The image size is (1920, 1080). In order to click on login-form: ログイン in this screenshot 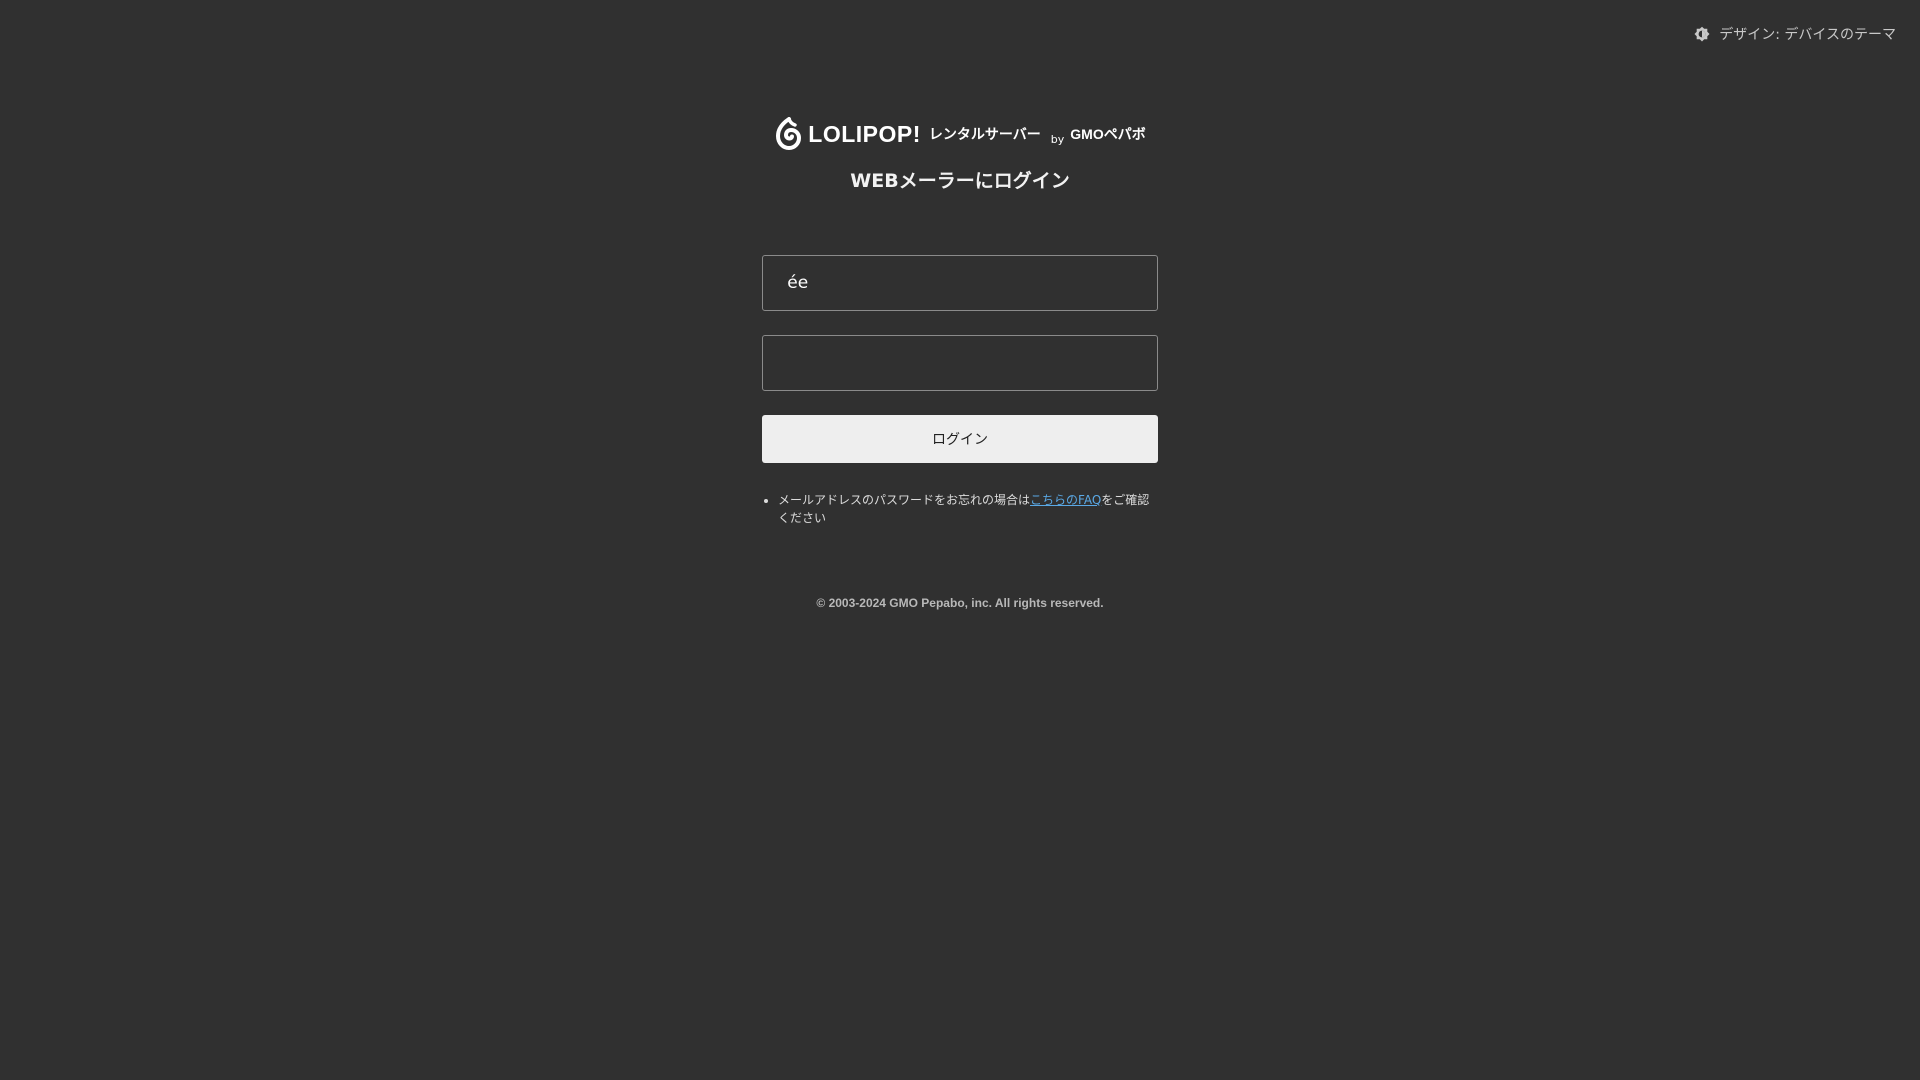, I will do `click(960, 359)`.